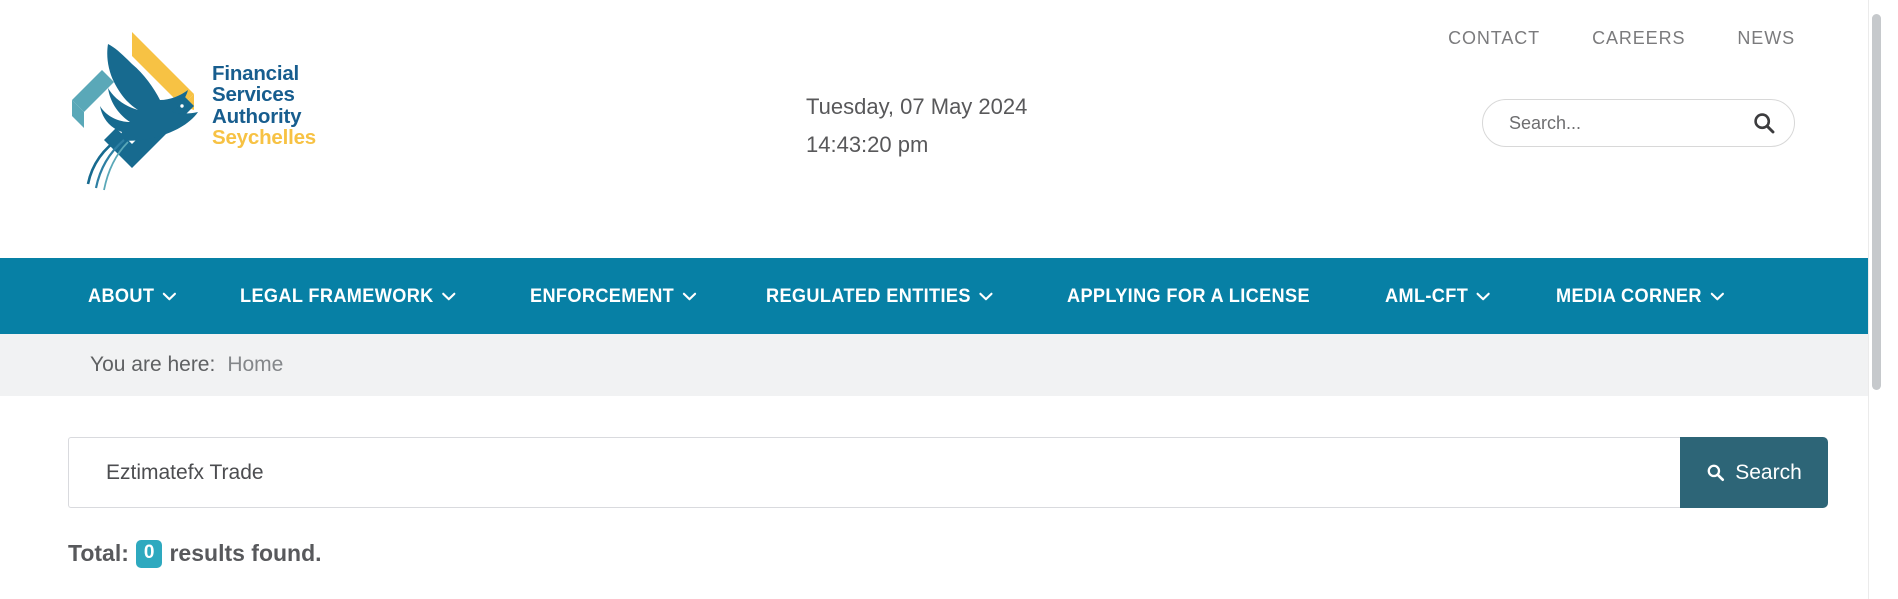 The image size is (1898, 599). I want to click on breadcrumb-label: You are here:, so click(153, 364).